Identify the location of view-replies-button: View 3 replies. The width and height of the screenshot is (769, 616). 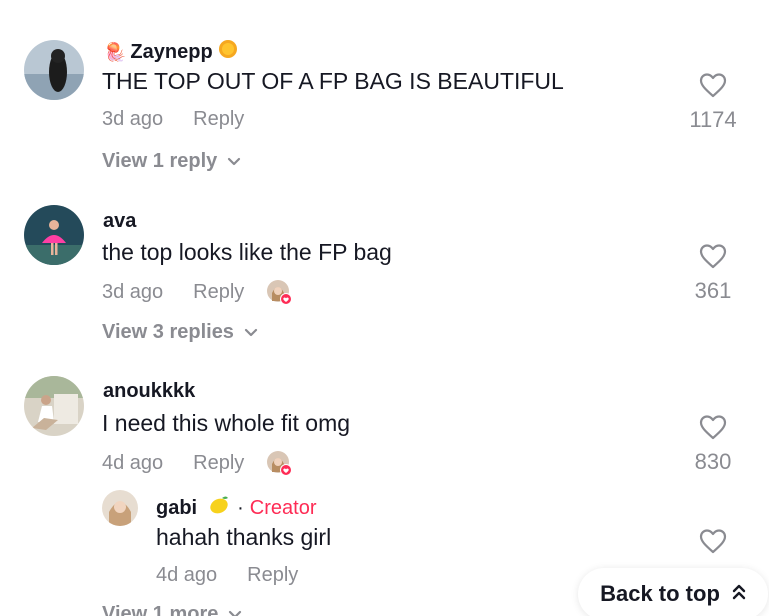
(180, 332).